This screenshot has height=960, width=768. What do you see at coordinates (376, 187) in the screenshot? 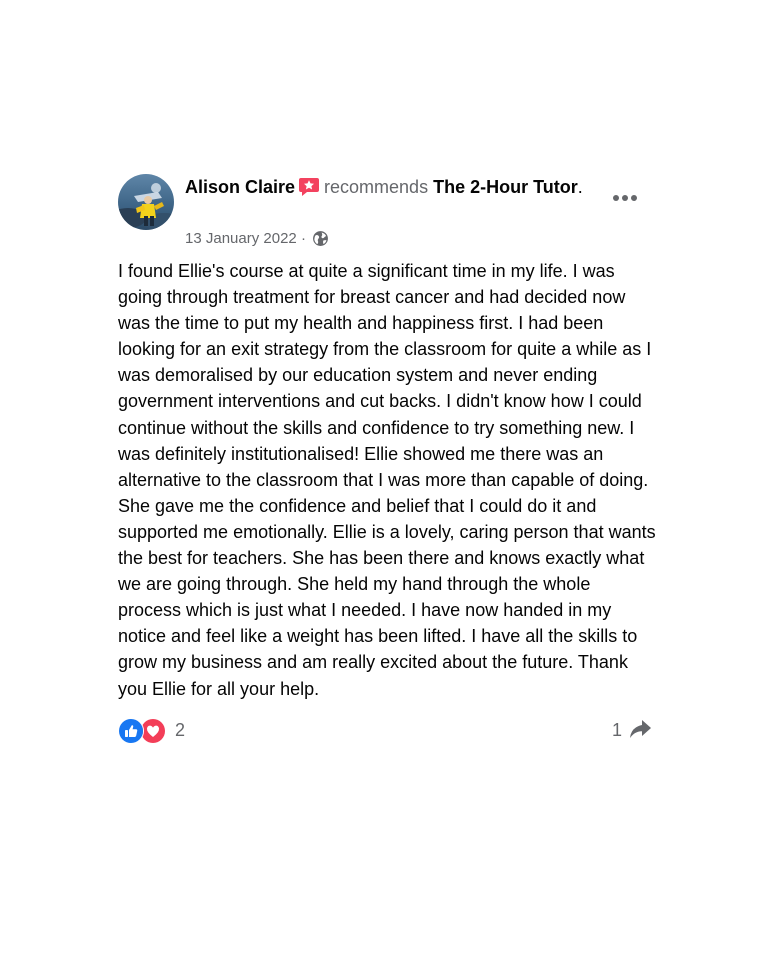
I see `recommends-label: recommends` at bounding box center [376, 187].